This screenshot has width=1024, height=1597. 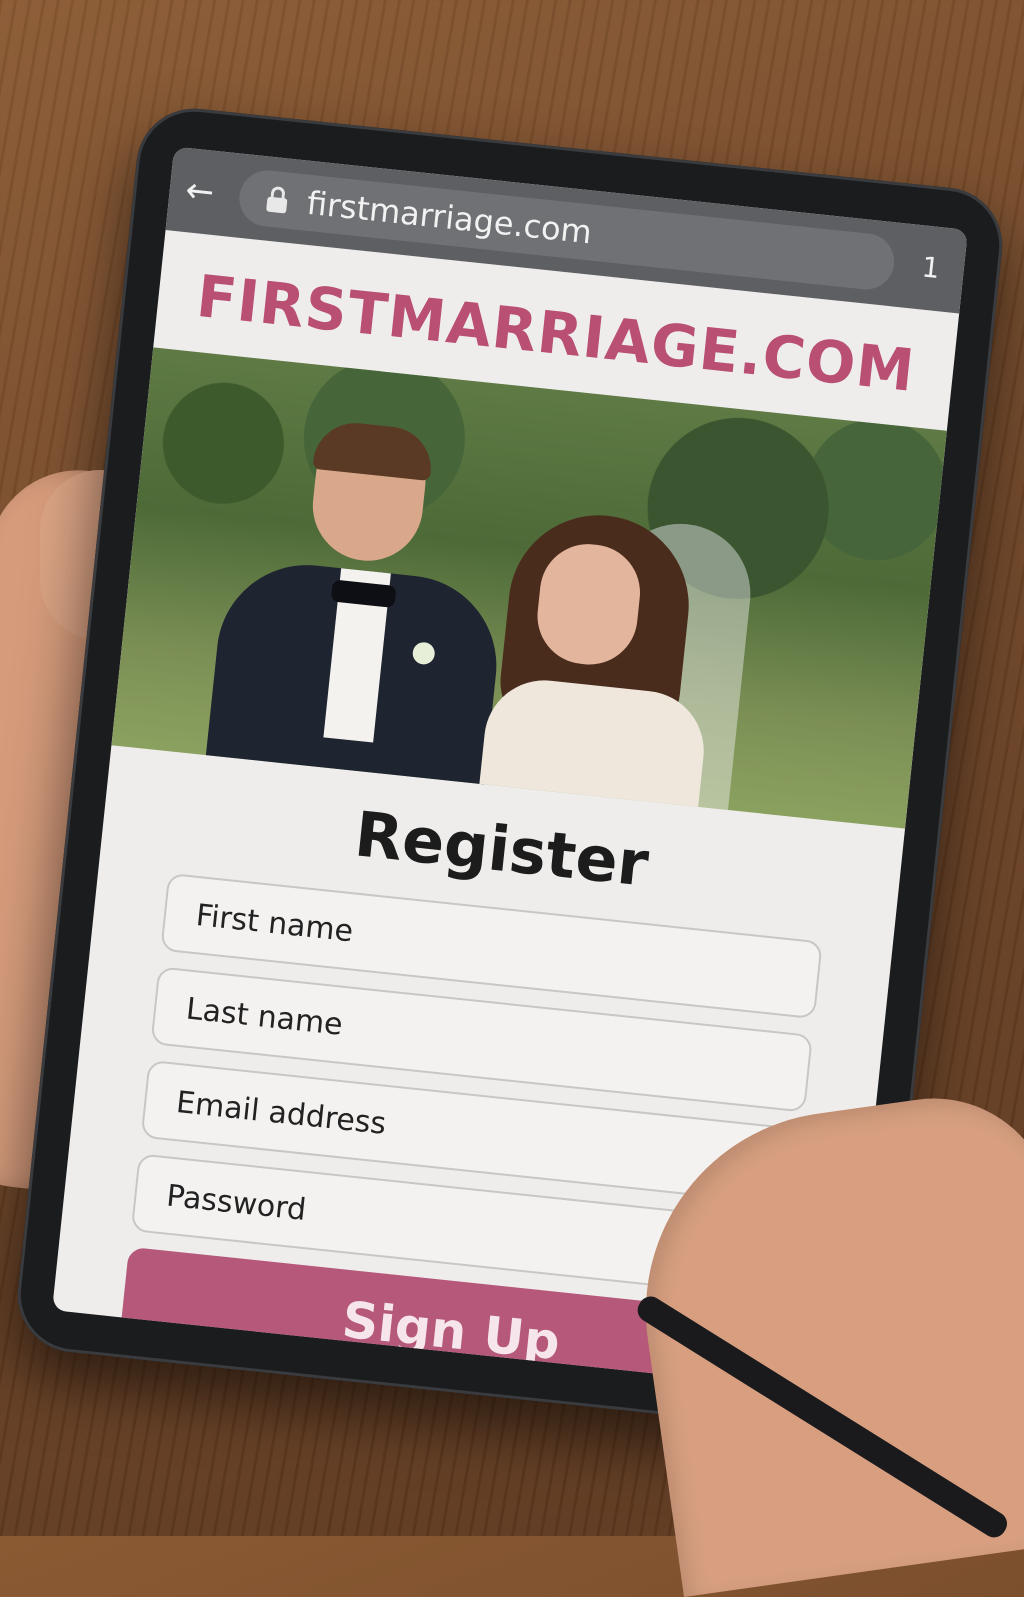 What do you see at coordinates (449, 217) in the screenshot?
I see `url-text: firstmarriage.com` at bounding box center [449, 217].